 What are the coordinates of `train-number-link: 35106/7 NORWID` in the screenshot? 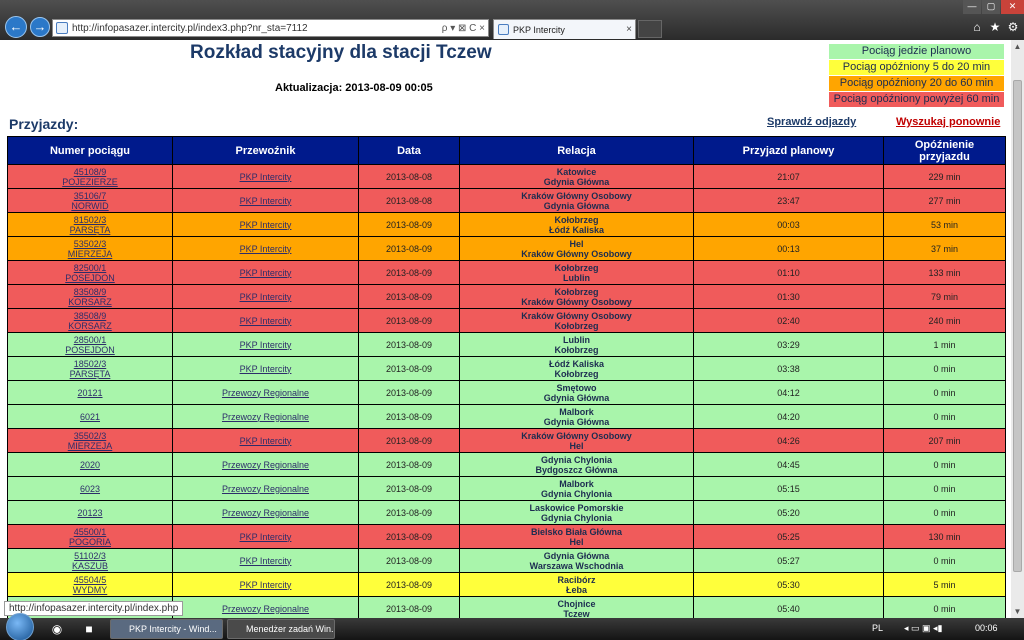 It's located at (89, 201).